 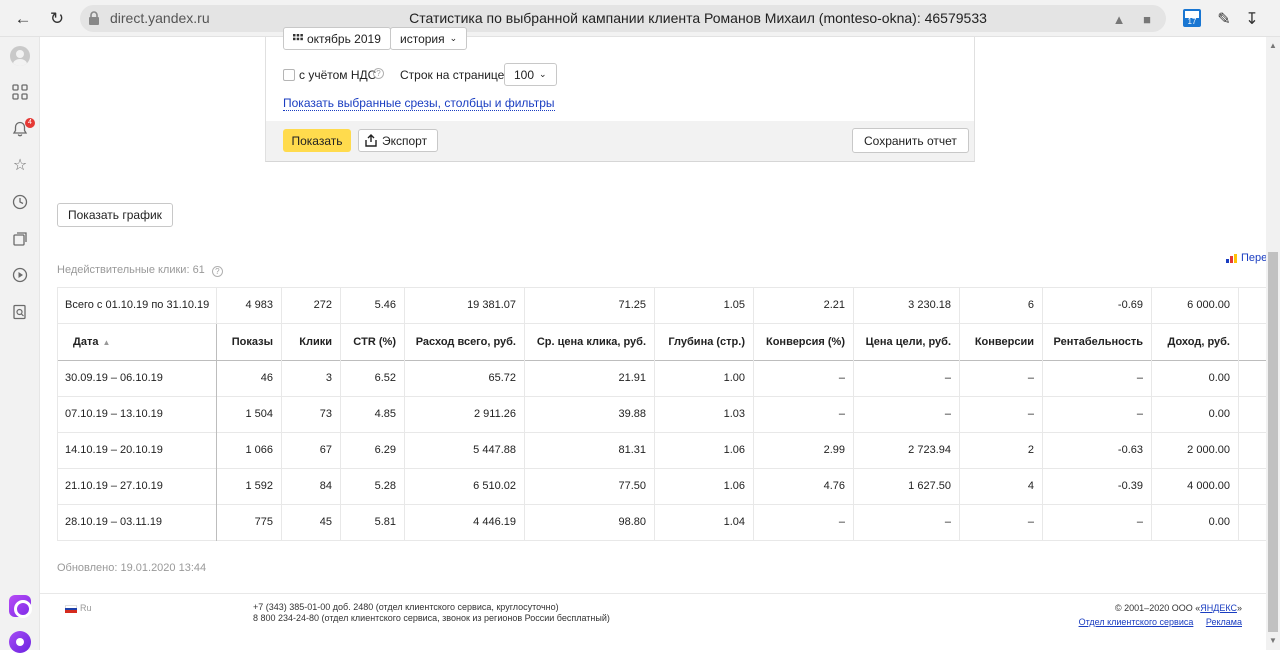 What do you see at coordinates (310, 522) in the screenshot?
I see `table-cell: 45` at bounding box center [310, 522].